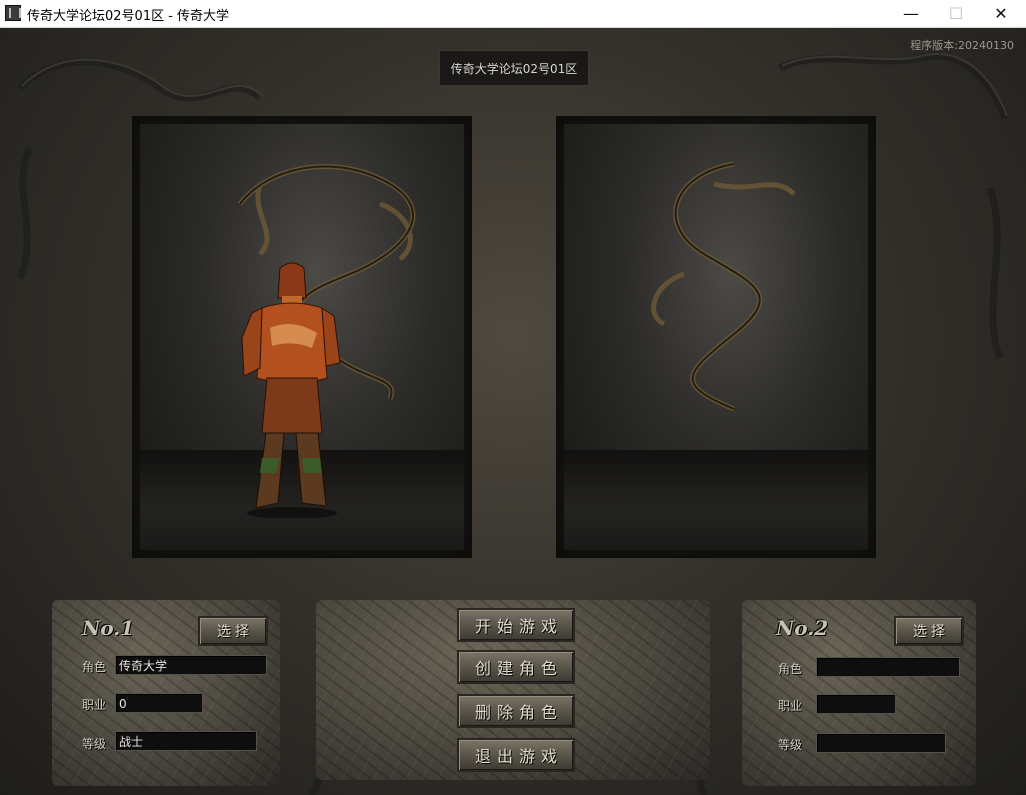 The image size is (1026, 795). I want to click on main-menu-panel: 开始游戏 创建角色 删除角色 退出游戏, so click(513, 690).